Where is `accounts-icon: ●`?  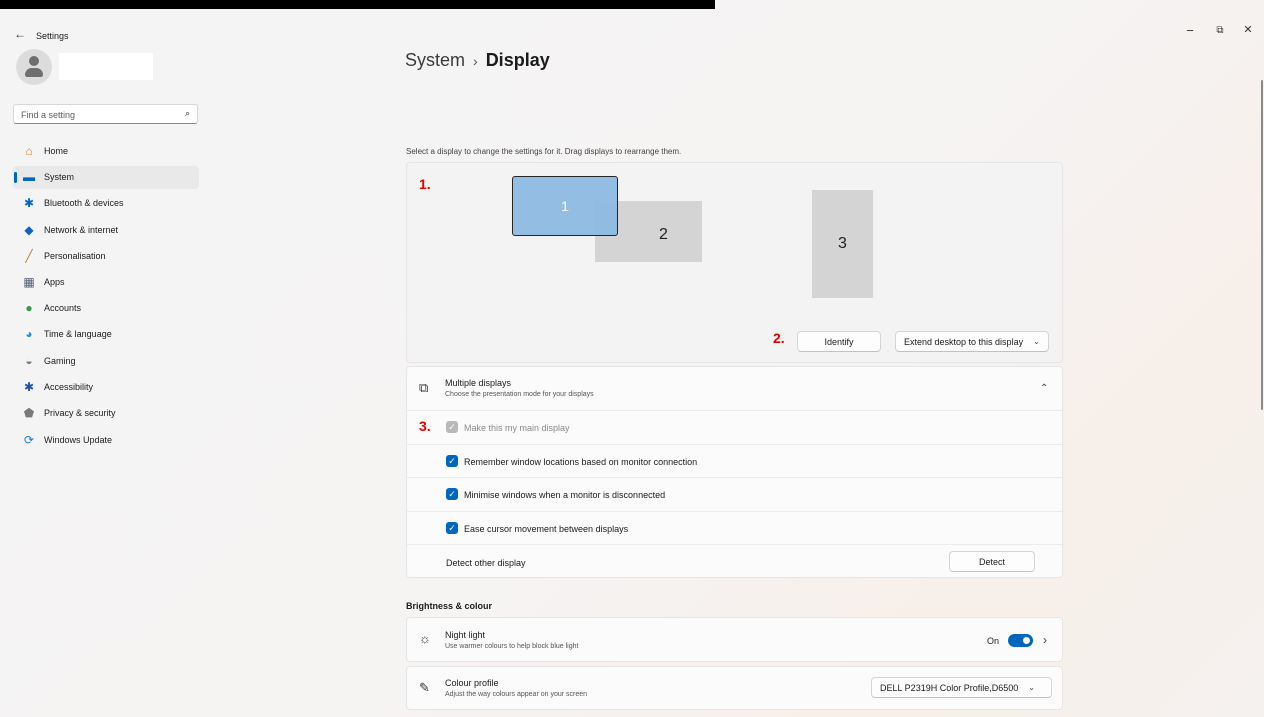
accounts-icon: ● is located at coordinates (29, 308).